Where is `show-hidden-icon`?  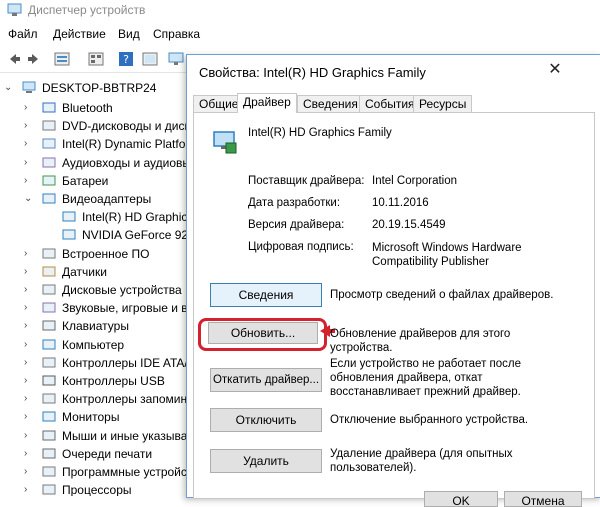
show-hidden-icon is located at coordinates (96, 59).